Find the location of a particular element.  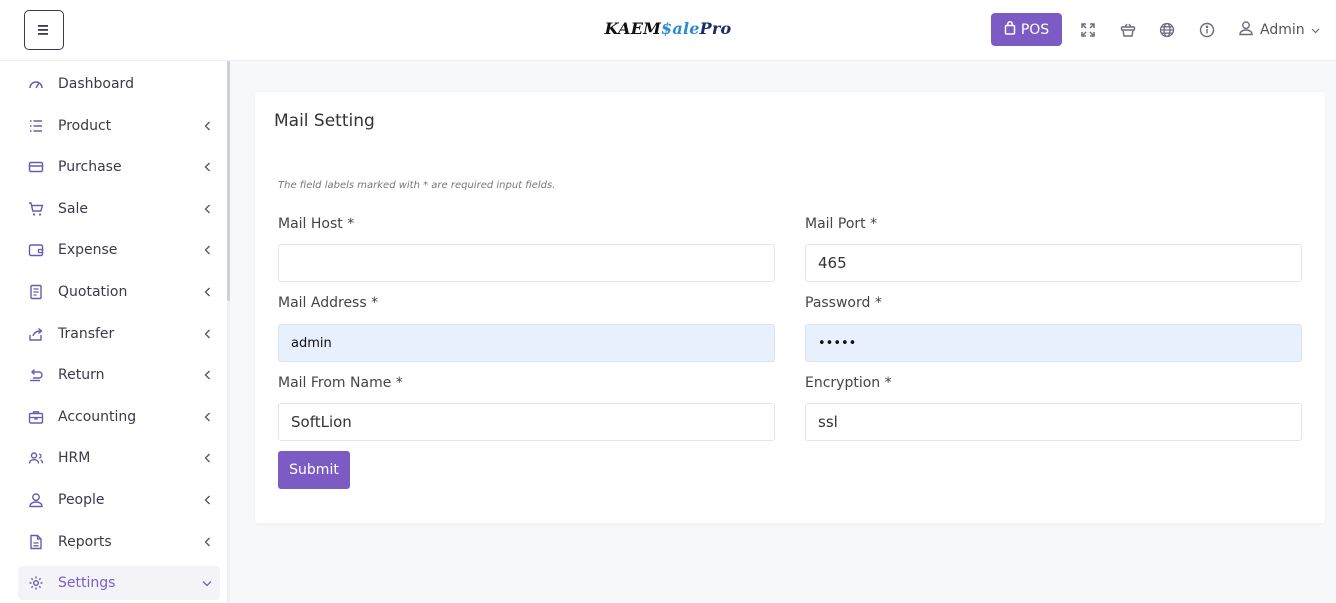

submit-button: Submit is located at coordinates (314, 470).